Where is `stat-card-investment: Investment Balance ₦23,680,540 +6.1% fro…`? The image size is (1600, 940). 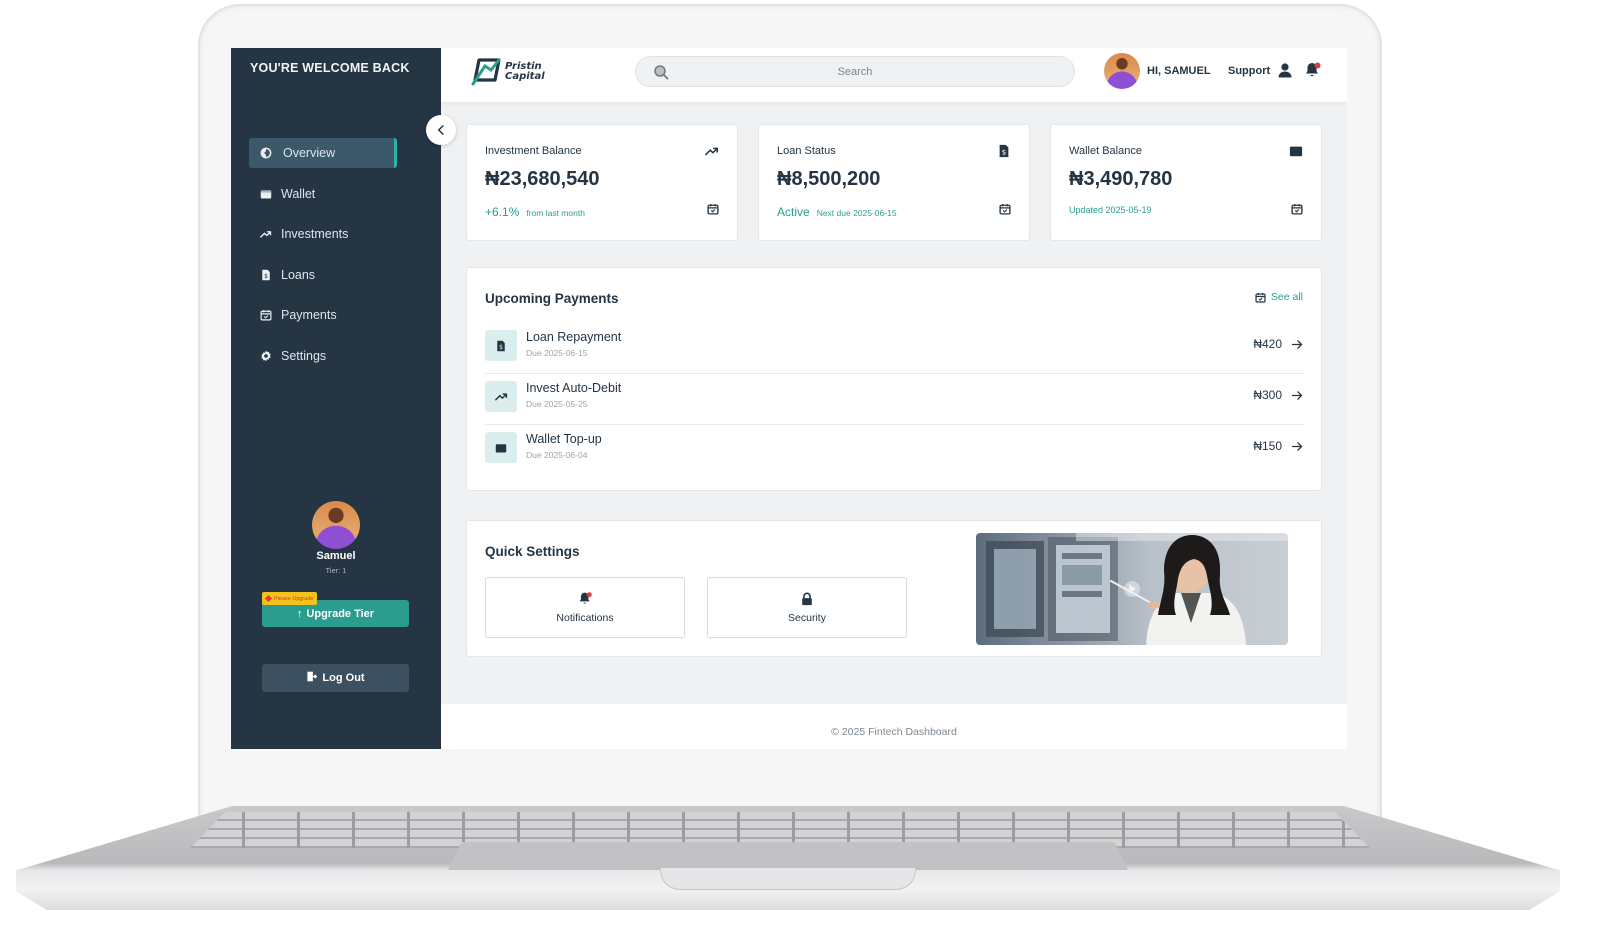
stat-card-investment: Investment Balance ₦23,680,540 +6.1% fro… is located at coordinates (602, 182).